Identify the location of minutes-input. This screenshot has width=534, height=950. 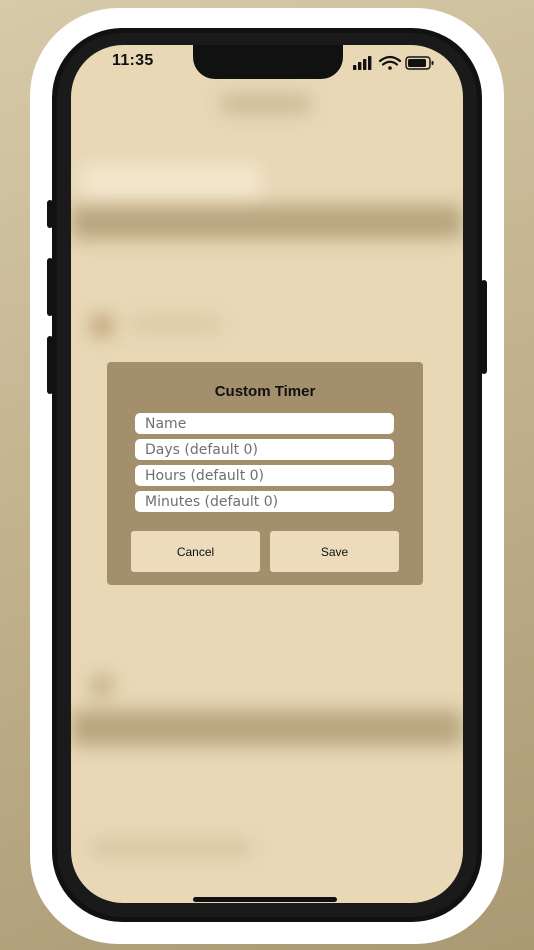
(264, 501).